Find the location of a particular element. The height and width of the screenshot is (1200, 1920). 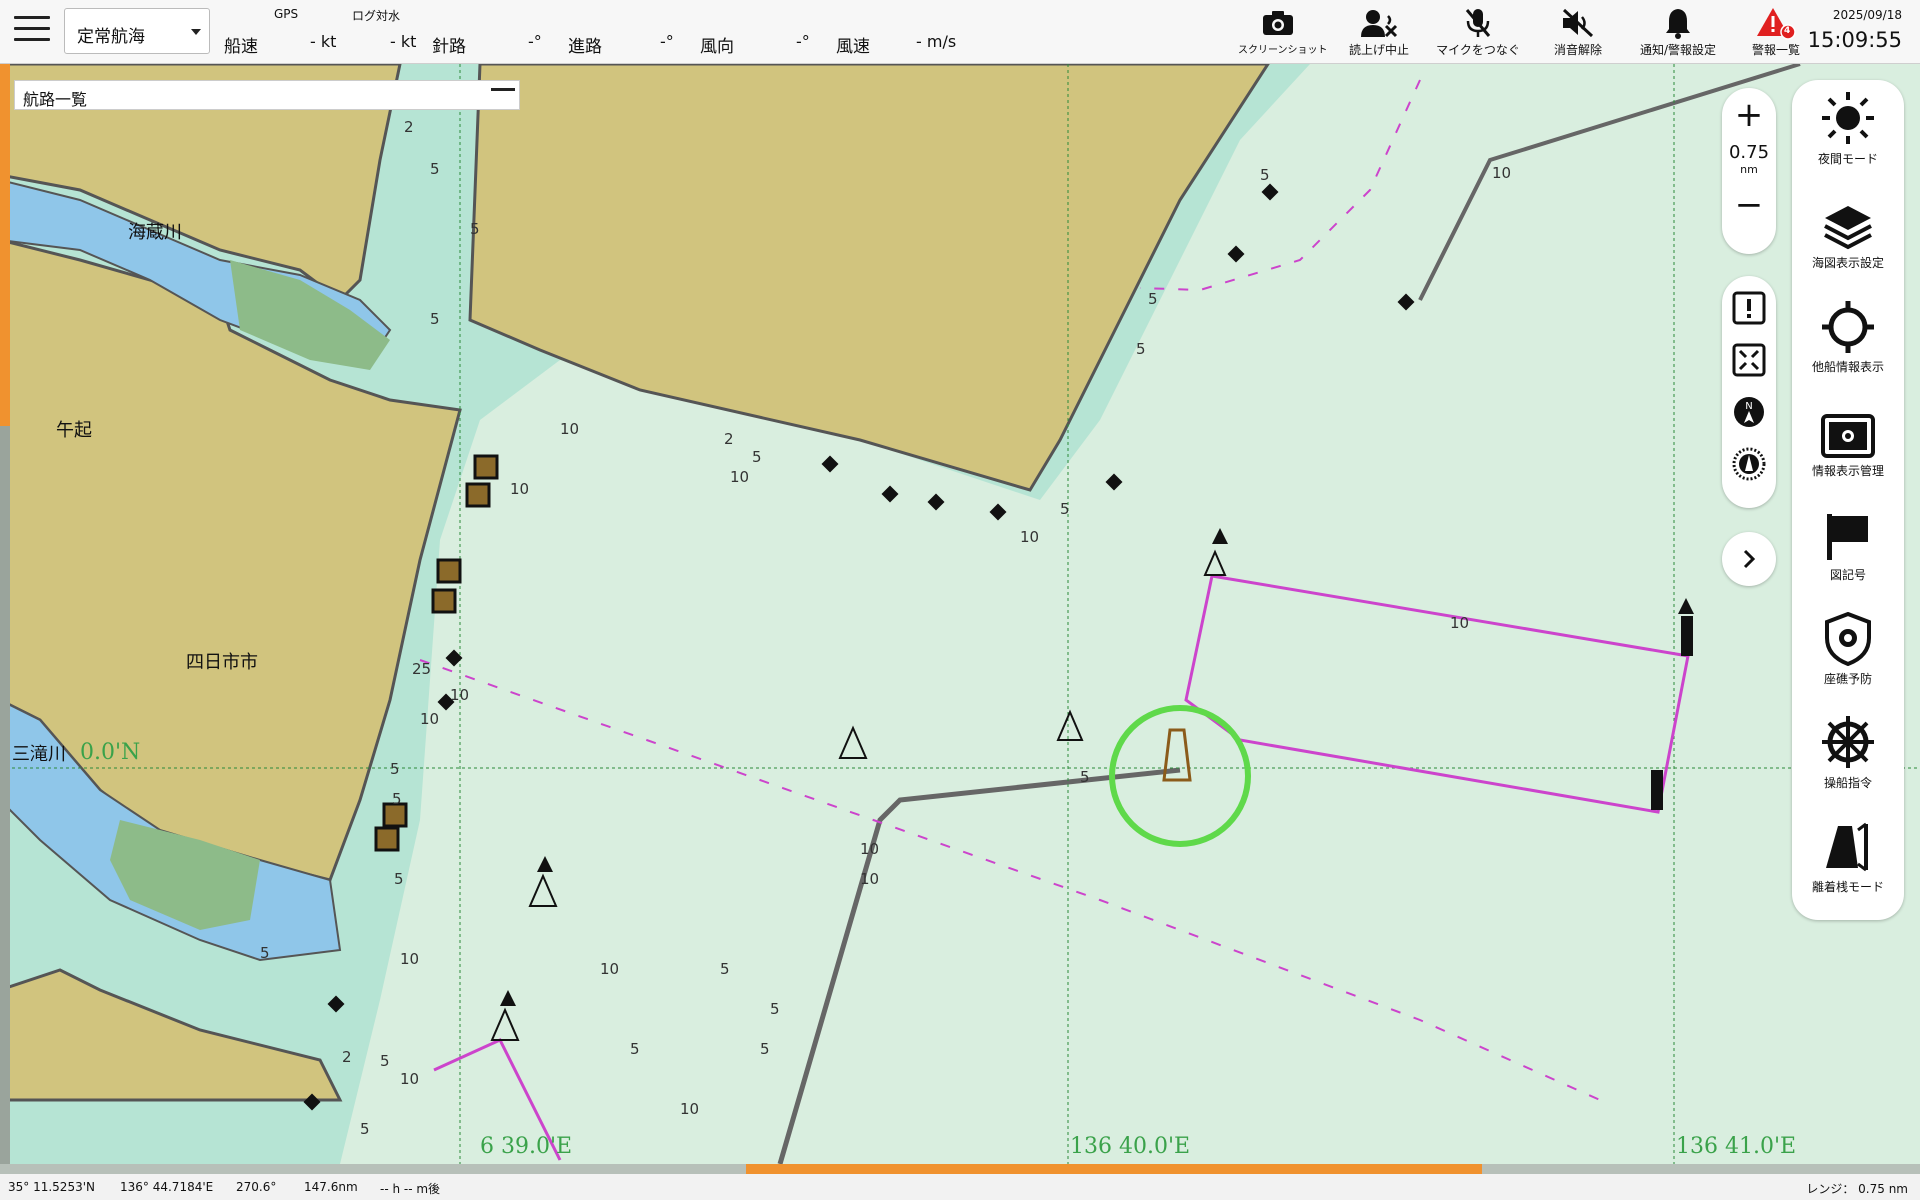

info-display-label: 情報表示管理 is located at coordinates (1847, 471).